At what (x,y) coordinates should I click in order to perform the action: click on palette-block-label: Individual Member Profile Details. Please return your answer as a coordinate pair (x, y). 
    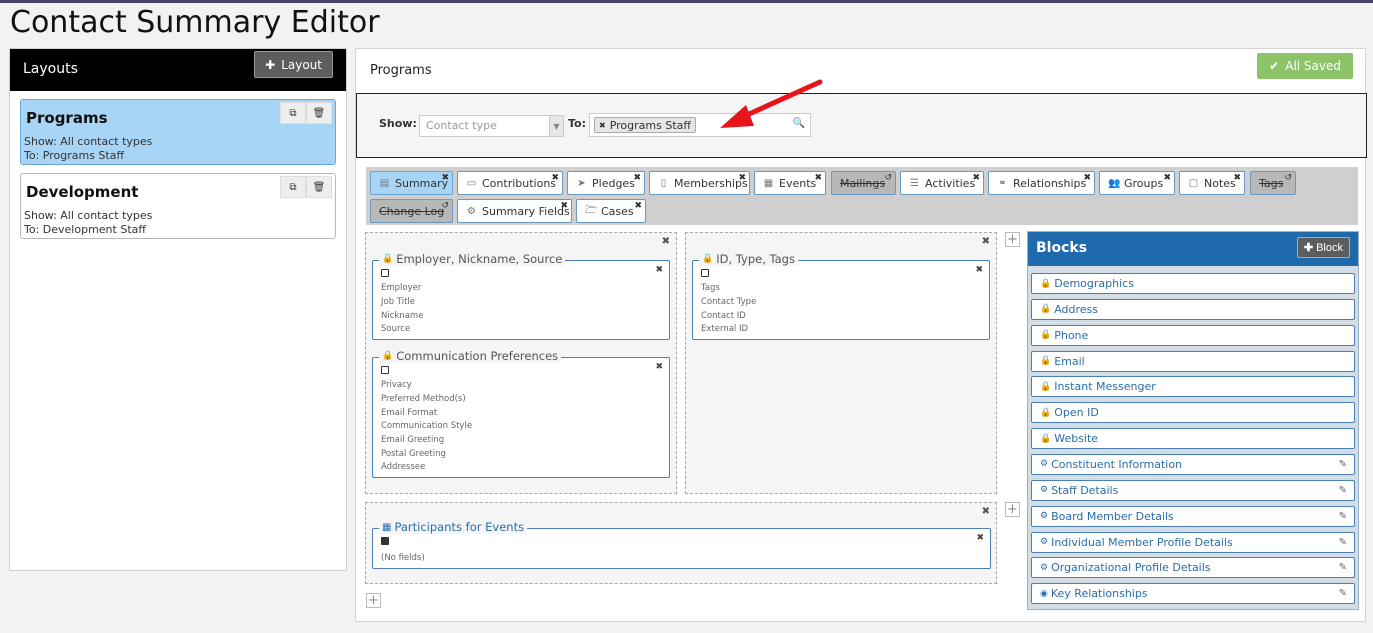
    Looking at the image, I should click on (1142, 542).